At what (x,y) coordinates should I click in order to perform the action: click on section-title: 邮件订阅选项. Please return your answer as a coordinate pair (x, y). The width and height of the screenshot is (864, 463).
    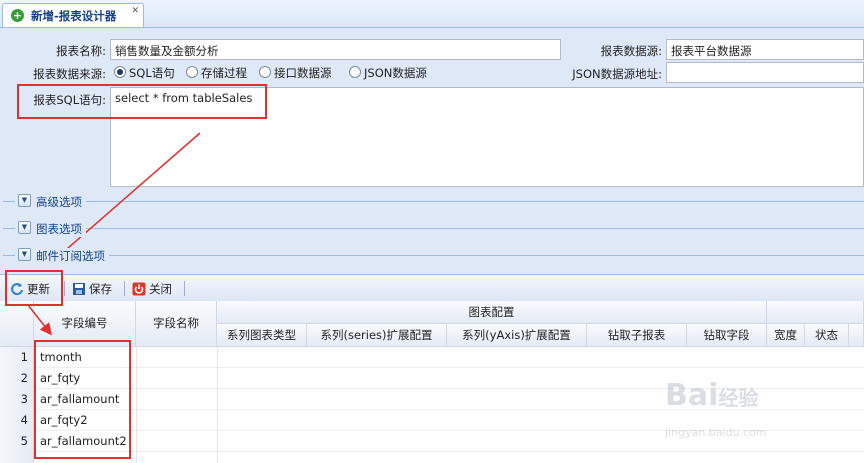
    Looking at the image, I should click on (72, 256).